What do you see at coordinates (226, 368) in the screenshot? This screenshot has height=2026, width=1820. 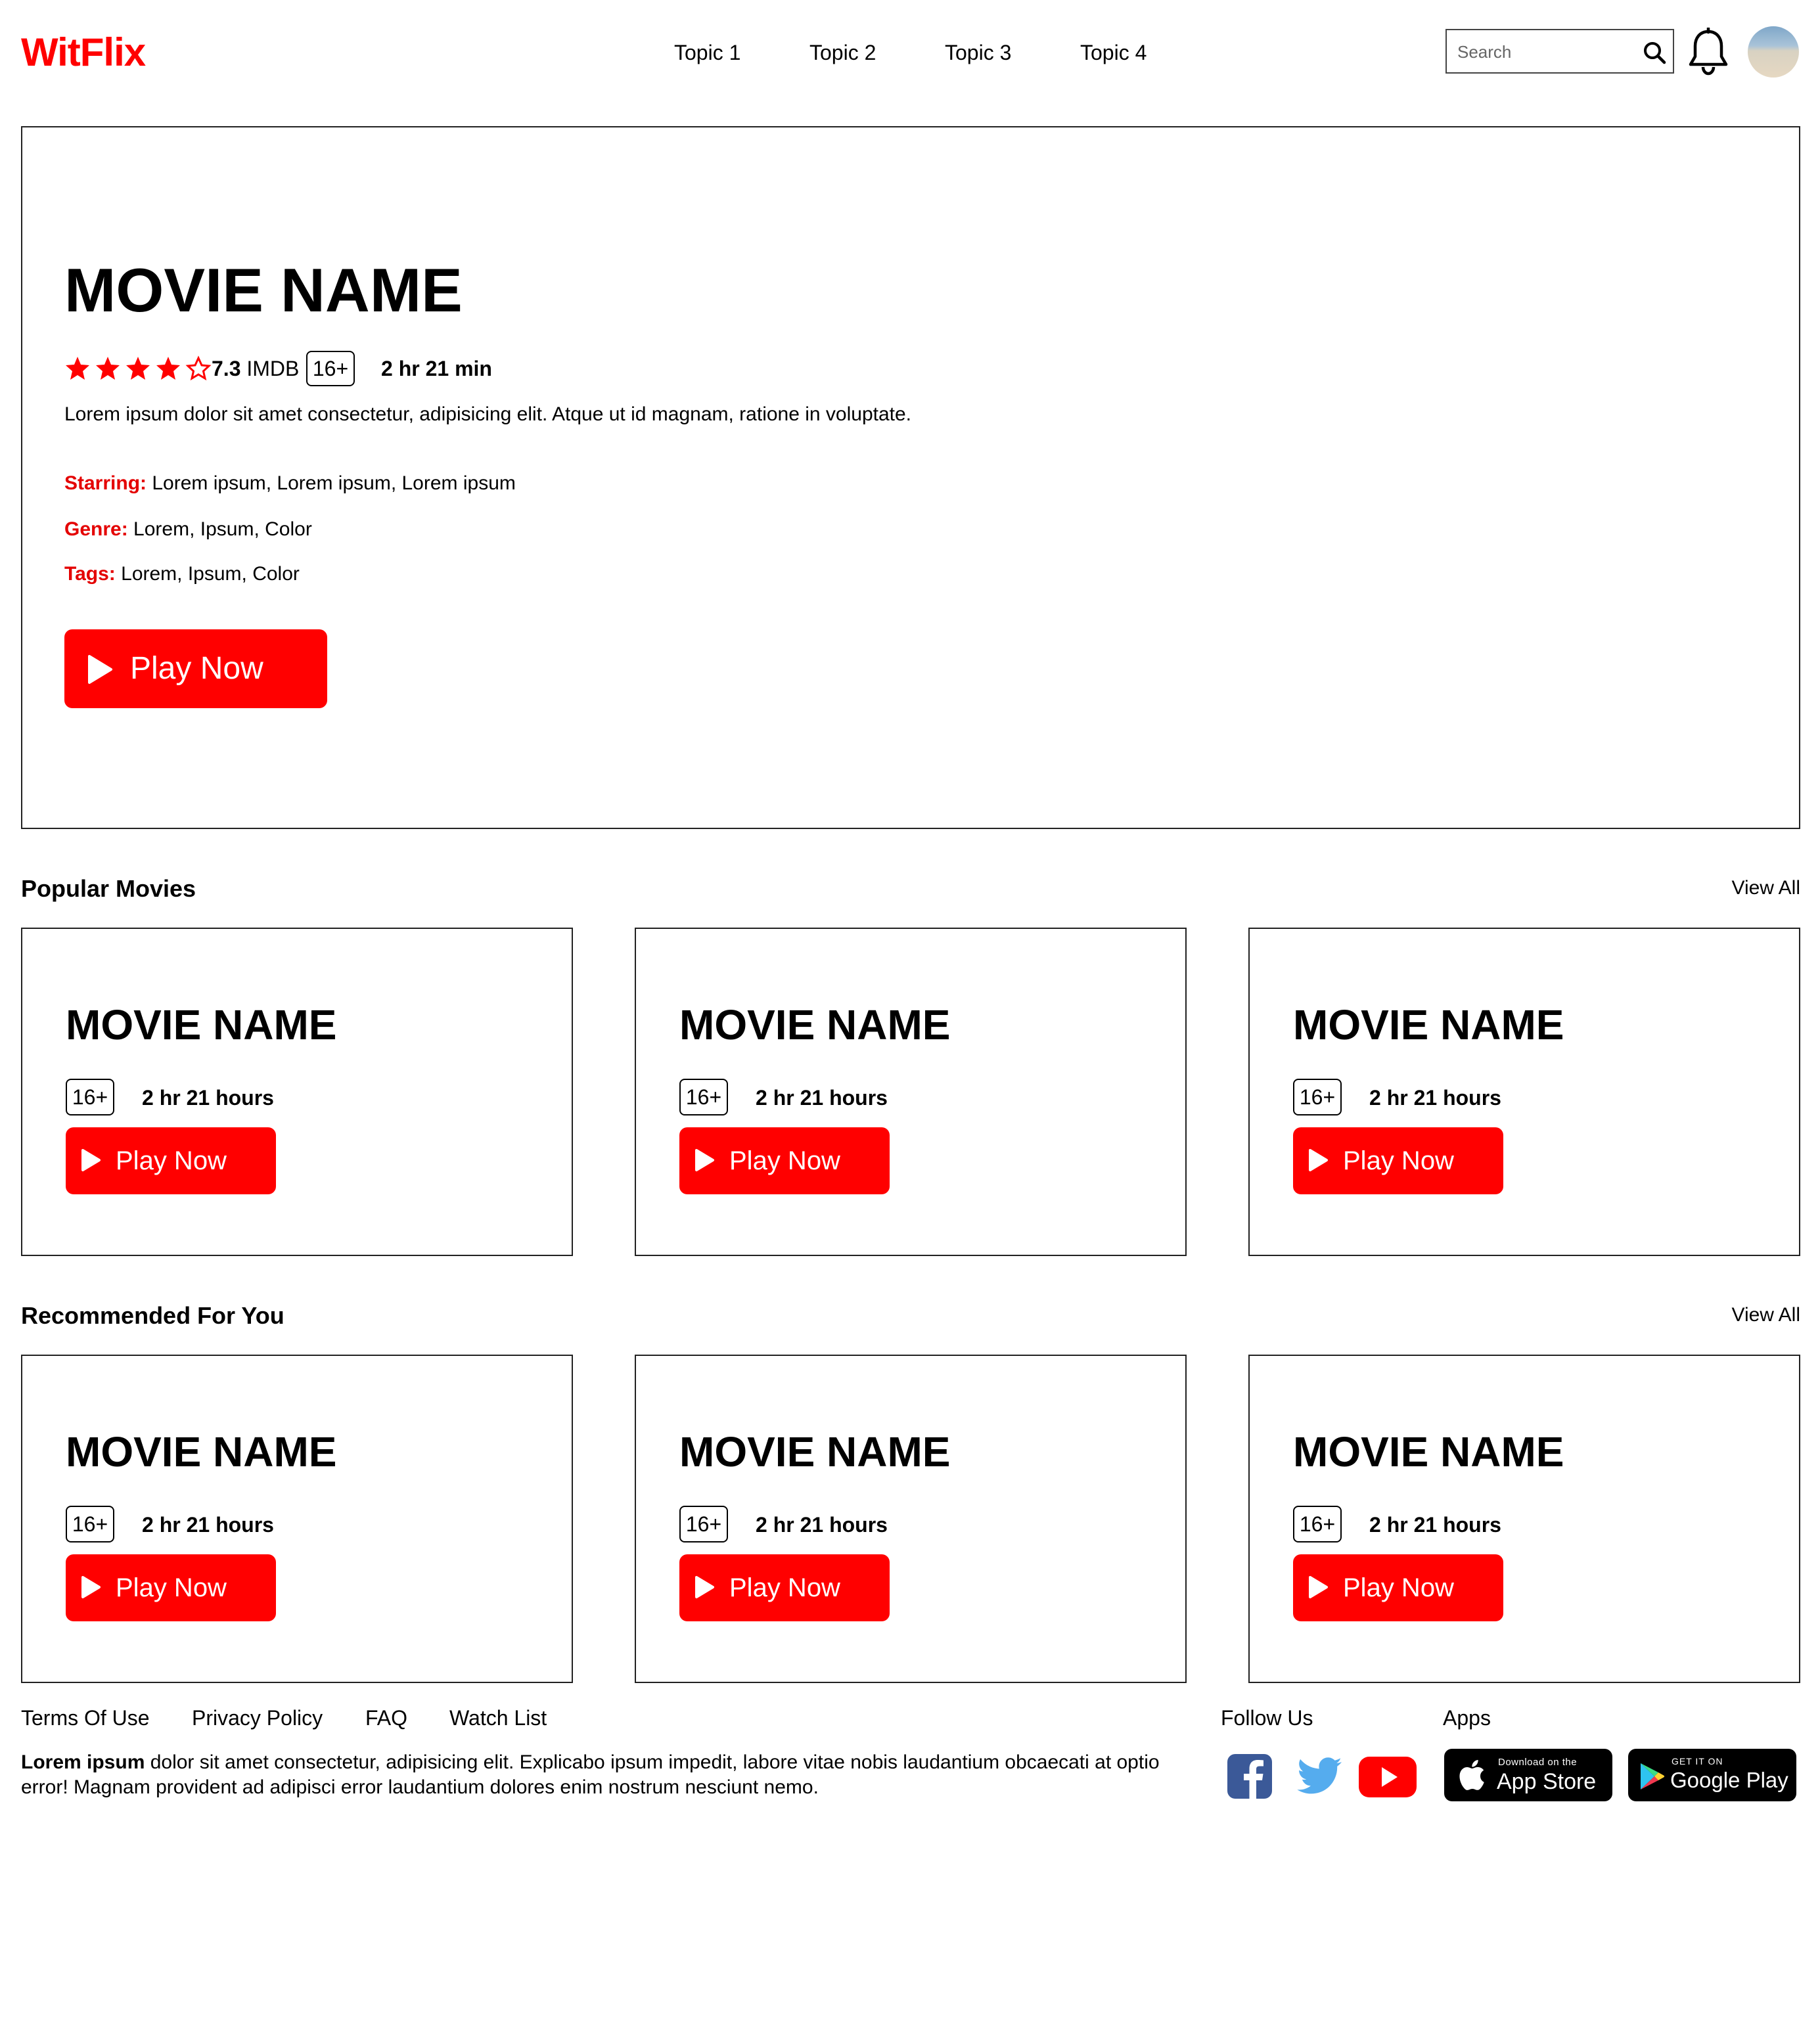 I see `imdb-score: 7.3` at bounding box center [226, 368].